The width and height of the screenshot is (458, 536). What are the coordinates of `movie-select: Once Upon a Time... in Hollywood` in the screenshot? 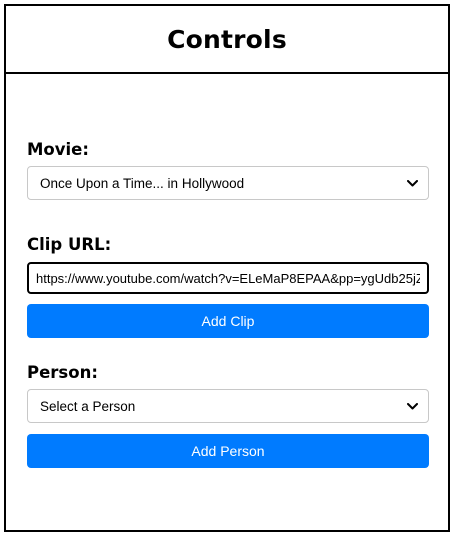 It's located at (228, 183).